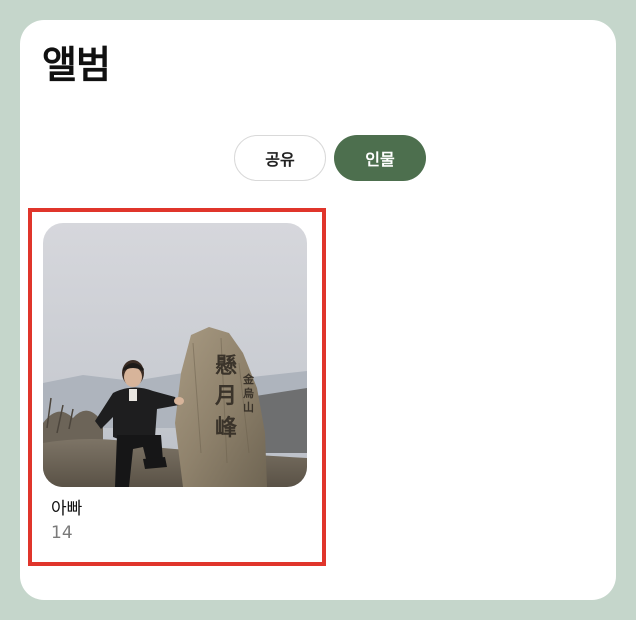 The image size is (636, 620). I want to click on album-type-segmented-control: 공유 인물, so click(330, 158).